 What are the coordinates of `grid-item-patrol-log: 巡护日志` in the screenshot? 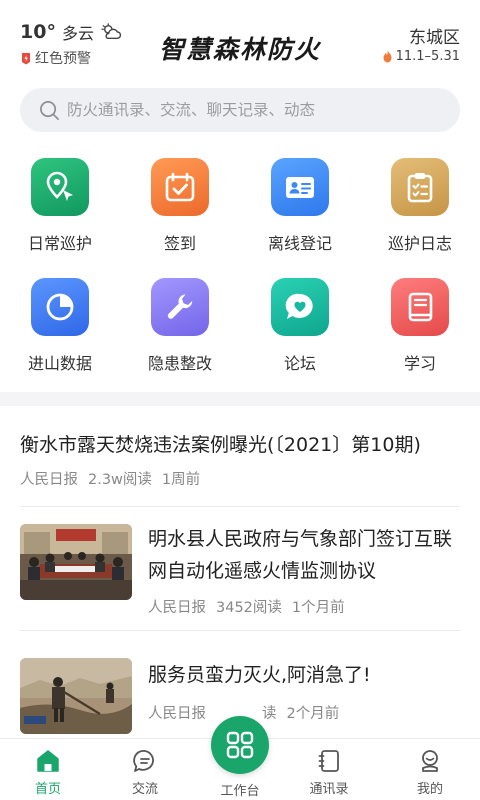 It's located at (420, 205).